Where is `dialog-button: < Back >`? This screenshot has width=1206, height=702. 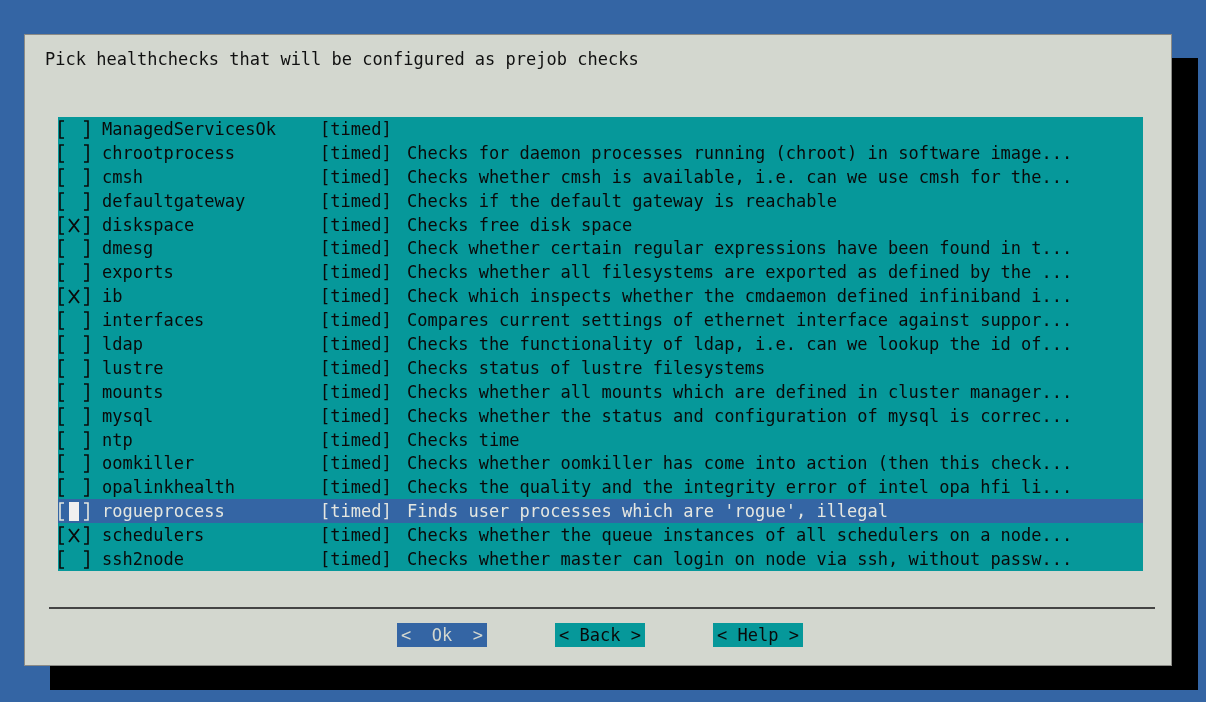
dialog-button: < Back > is located at coordinates (600, 634).